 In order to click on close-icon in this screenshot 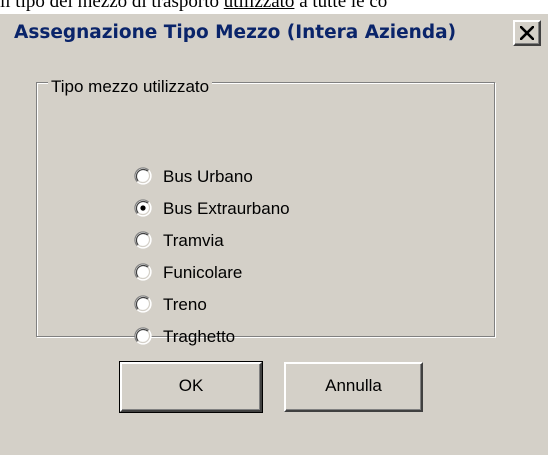, I will do `click(527, 33)`.